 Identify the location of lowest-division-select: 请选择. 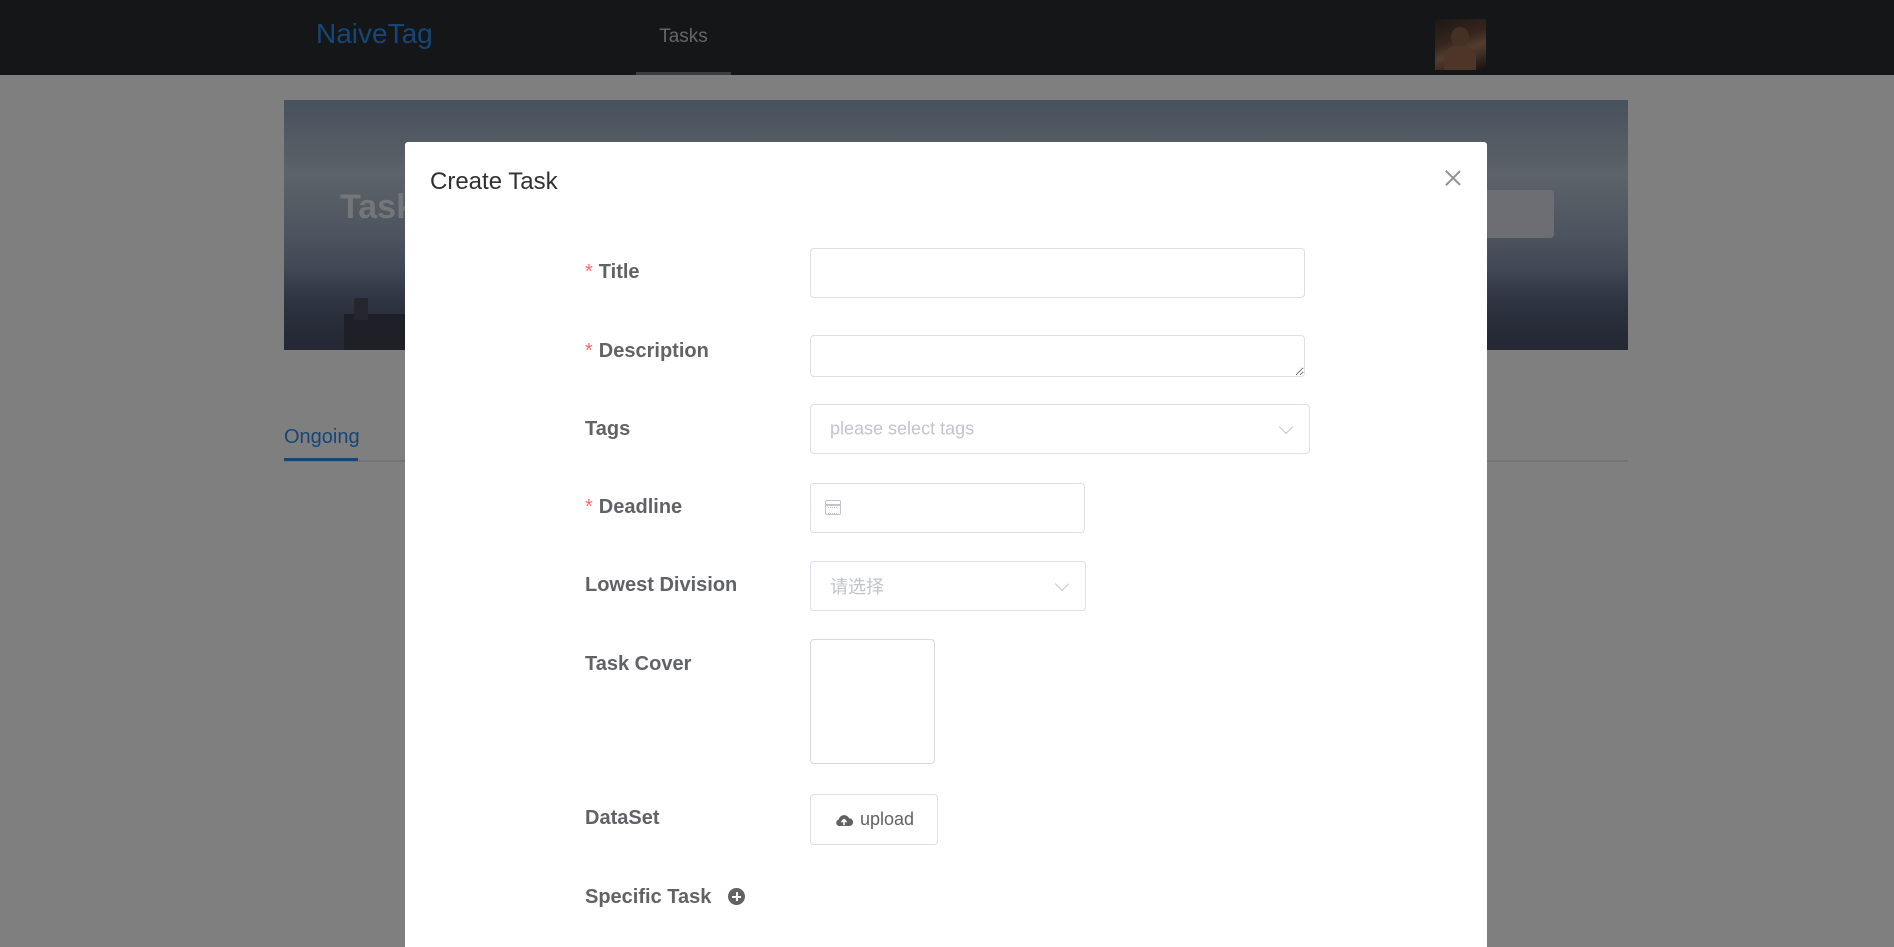
(948, 586).